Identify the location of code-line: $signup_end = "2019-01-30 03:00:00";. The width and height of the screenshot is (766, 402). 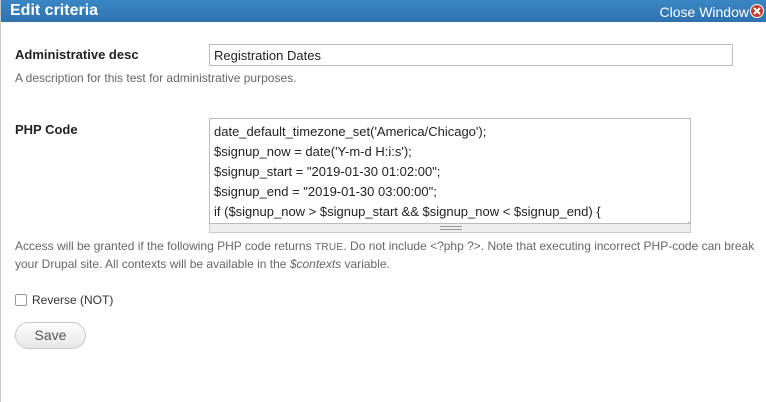
(325, 191).